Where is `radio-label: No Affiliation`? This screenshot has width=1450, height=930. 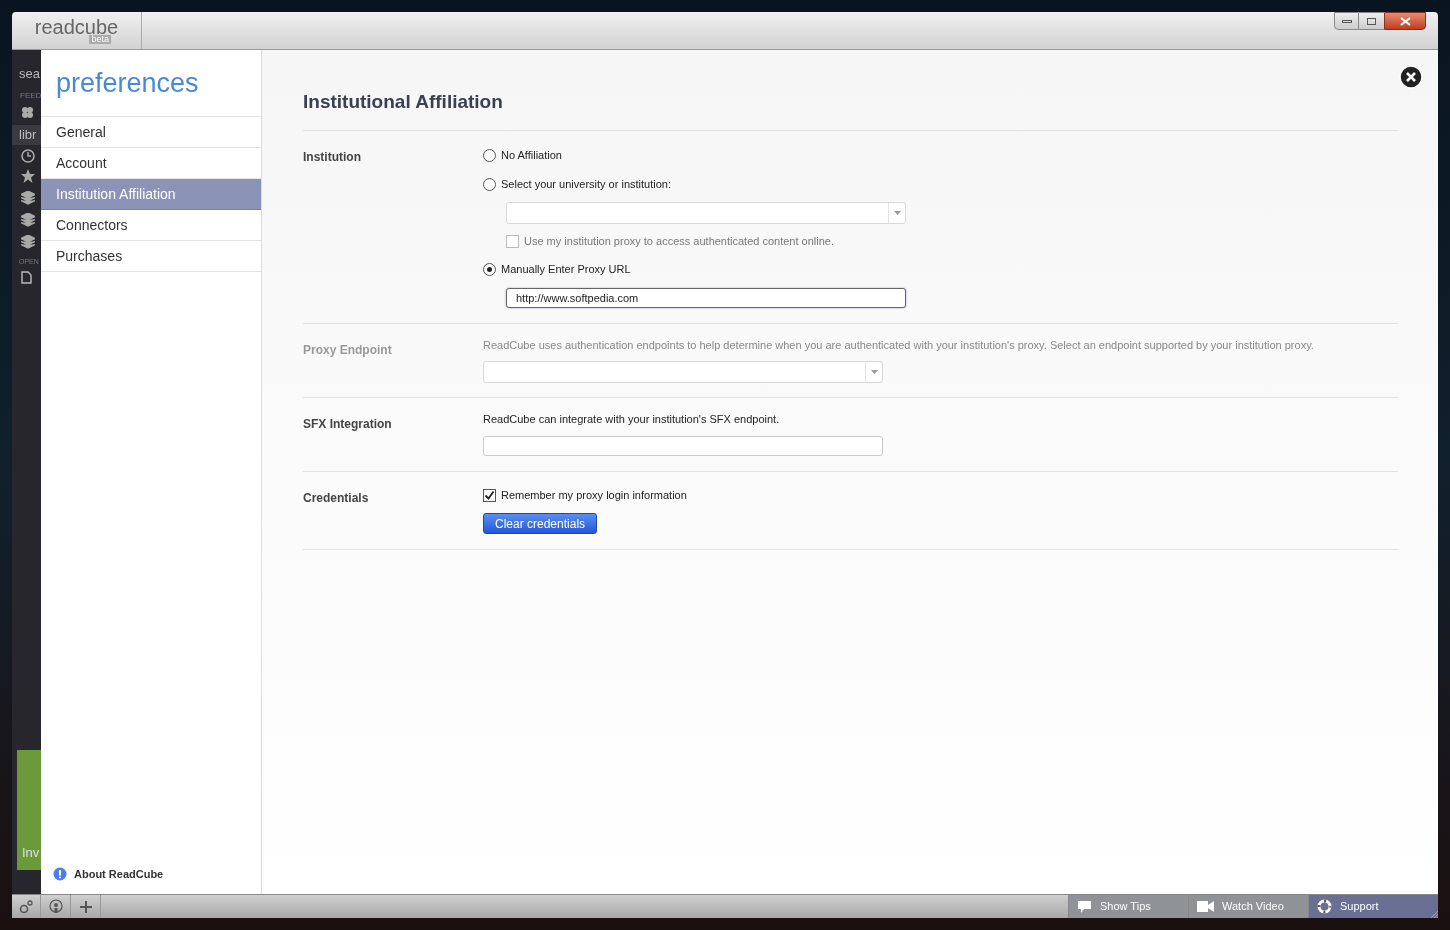
radio-label: No Affiliation is located at coordinates (531, 155).